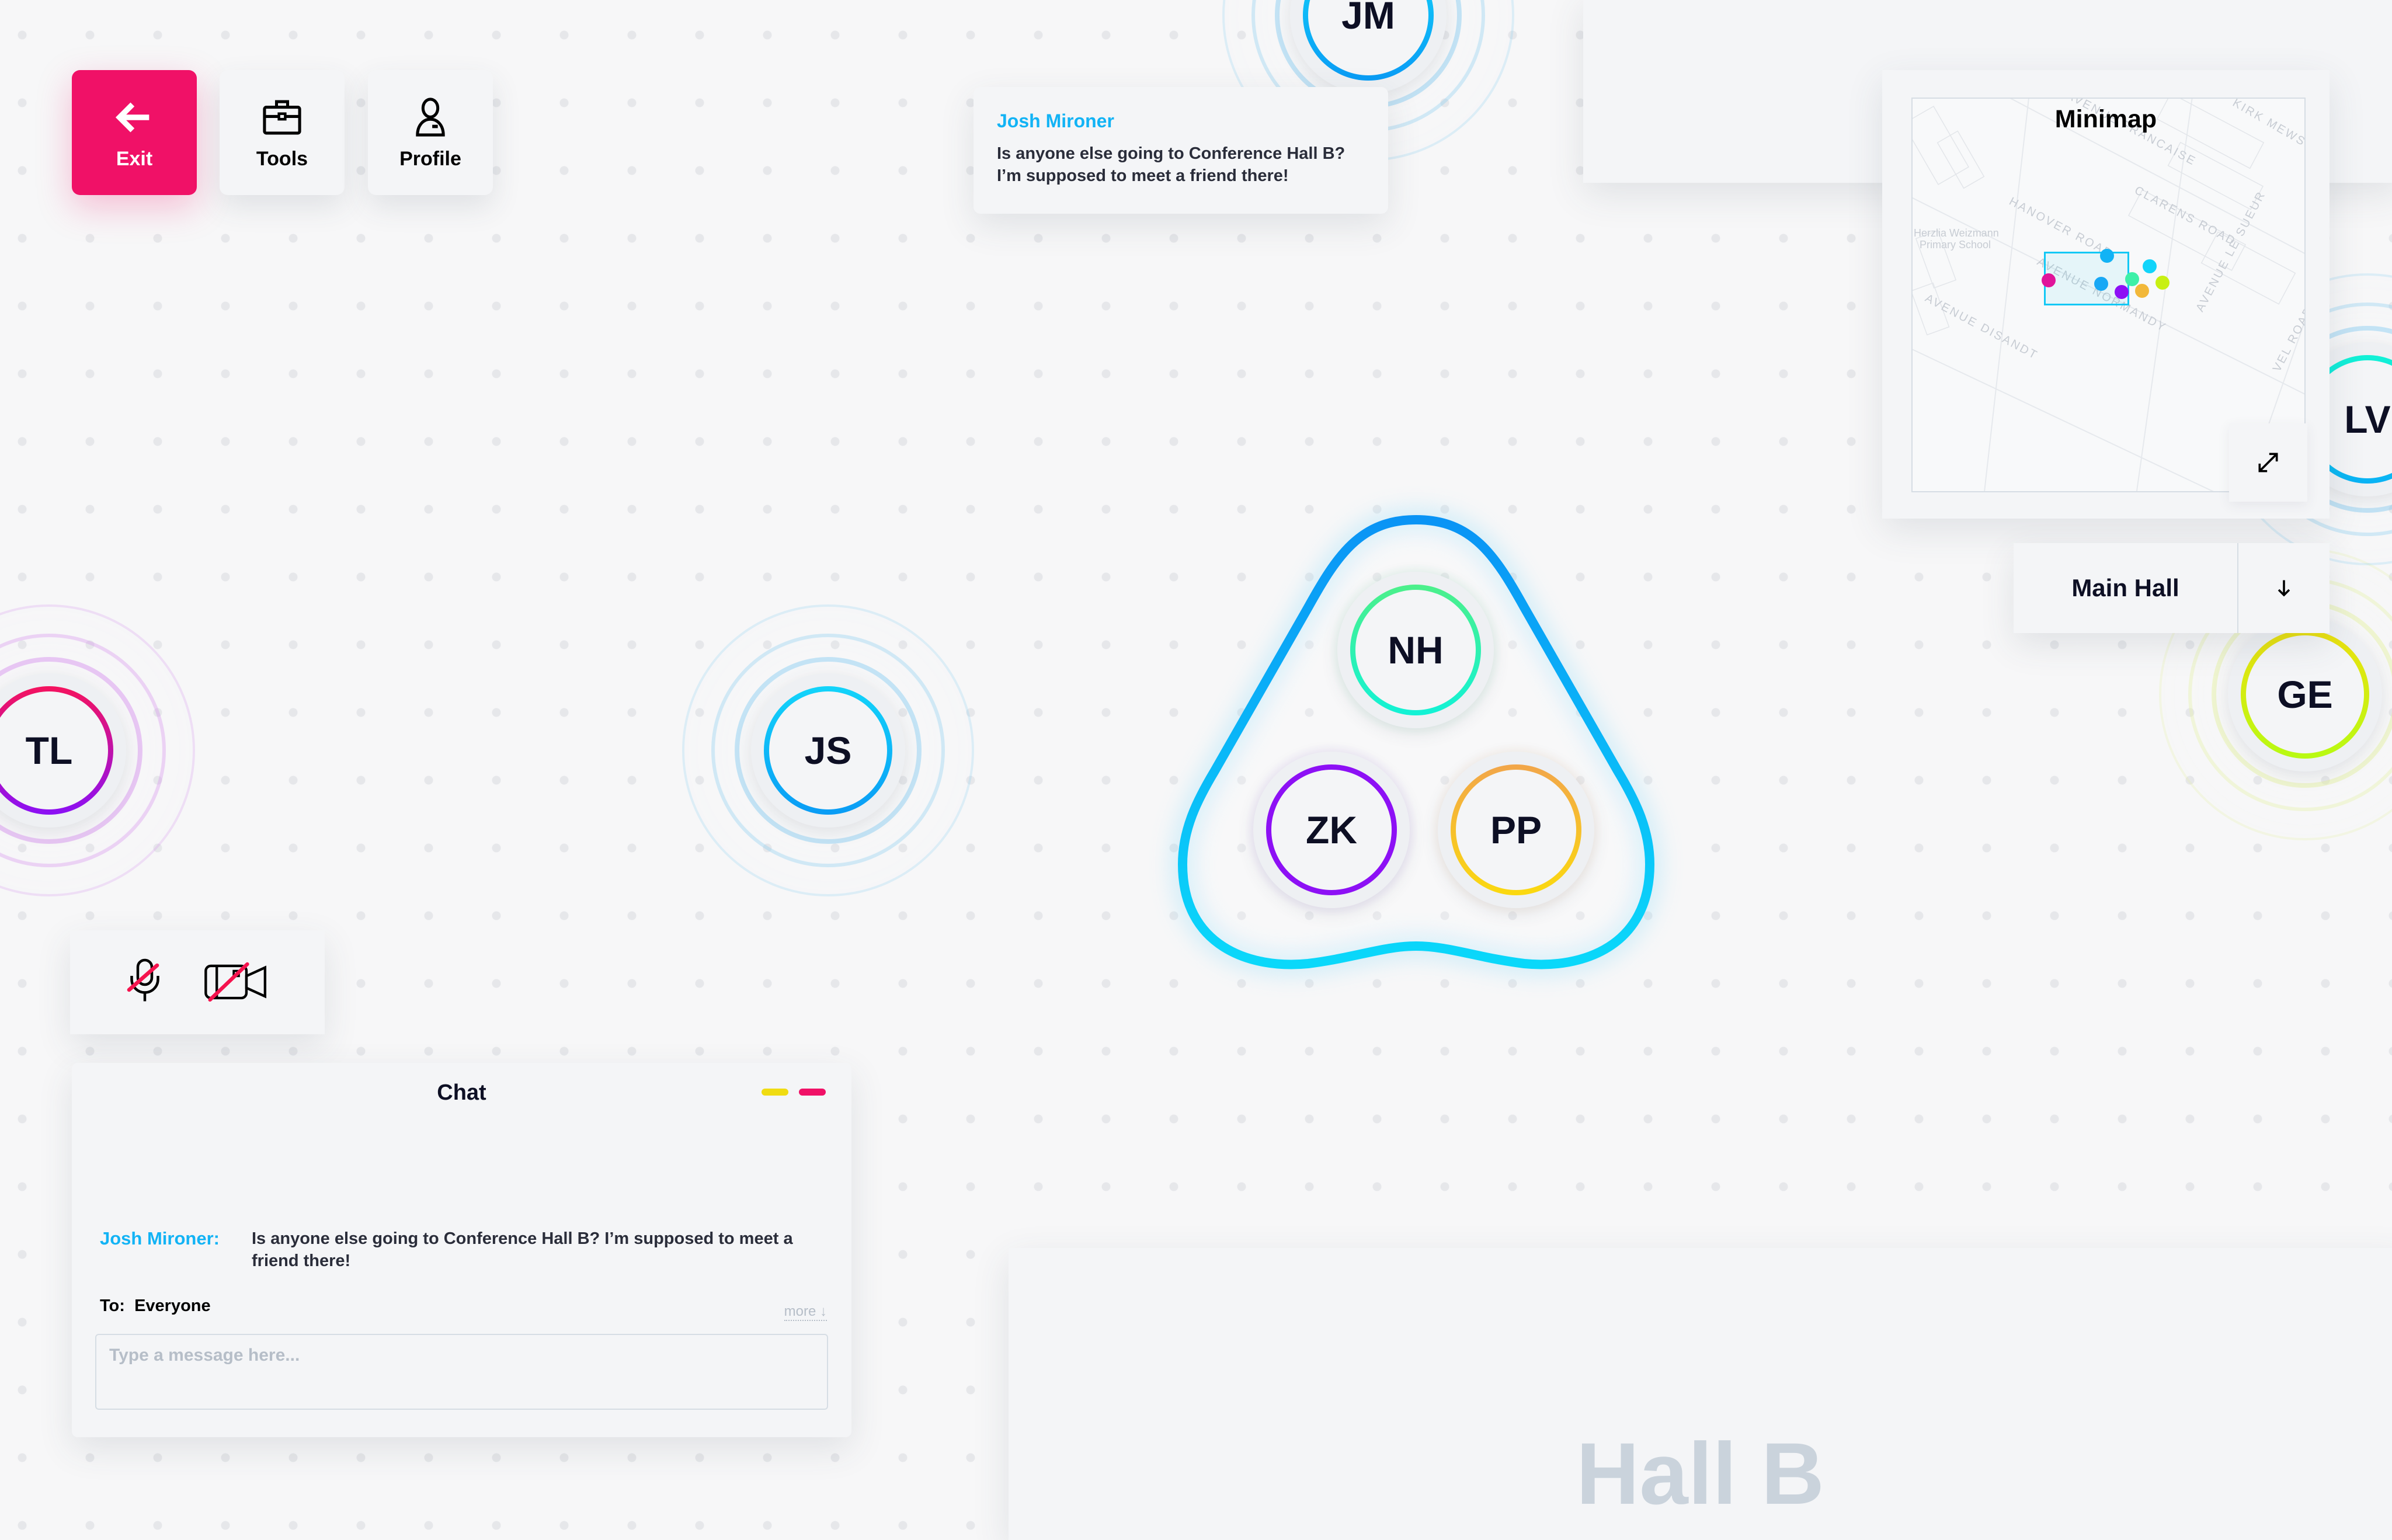 The image size is (2392, 1540). Describe the element at coordinates (143, 979) in the screenshot. I see `mic-muted-icon` at that location.